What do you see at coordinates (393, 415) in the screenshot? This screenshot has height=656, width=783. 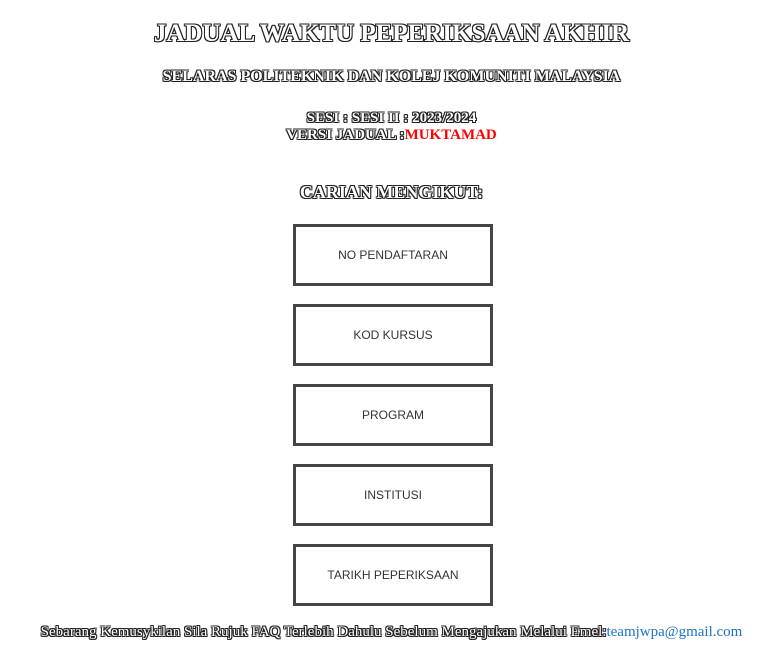 I see `search-by-program-button: PROGRAM` at bounding box center [393, 415].